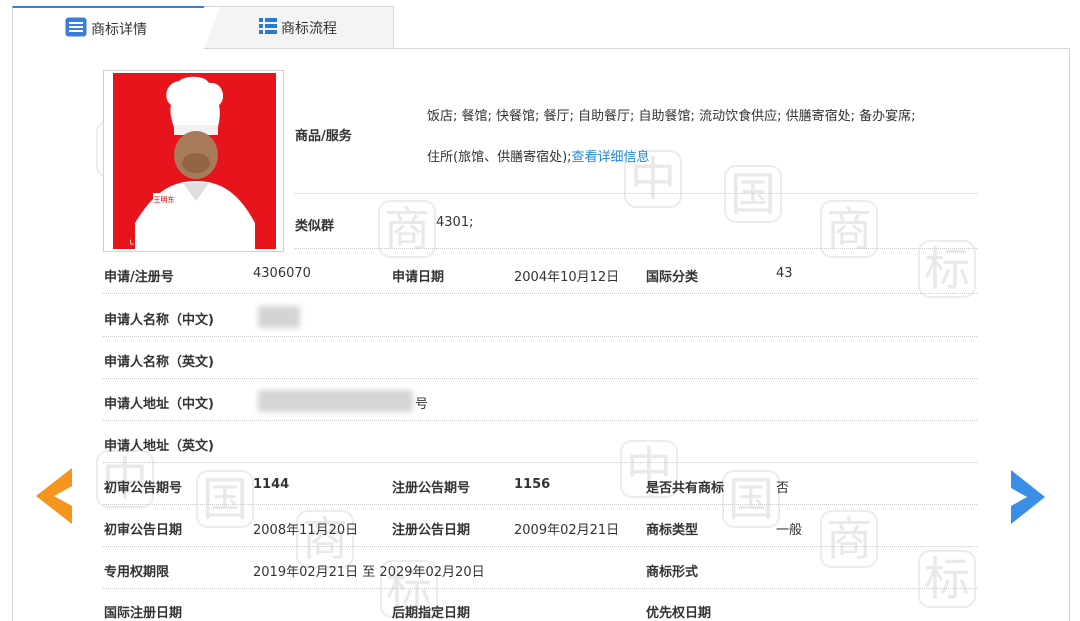  What do you see at coordinates (159, 362) in the screenshot?
I see `applicant-en-label: 申请人名称（英文)` at bounding box center [159, 362].